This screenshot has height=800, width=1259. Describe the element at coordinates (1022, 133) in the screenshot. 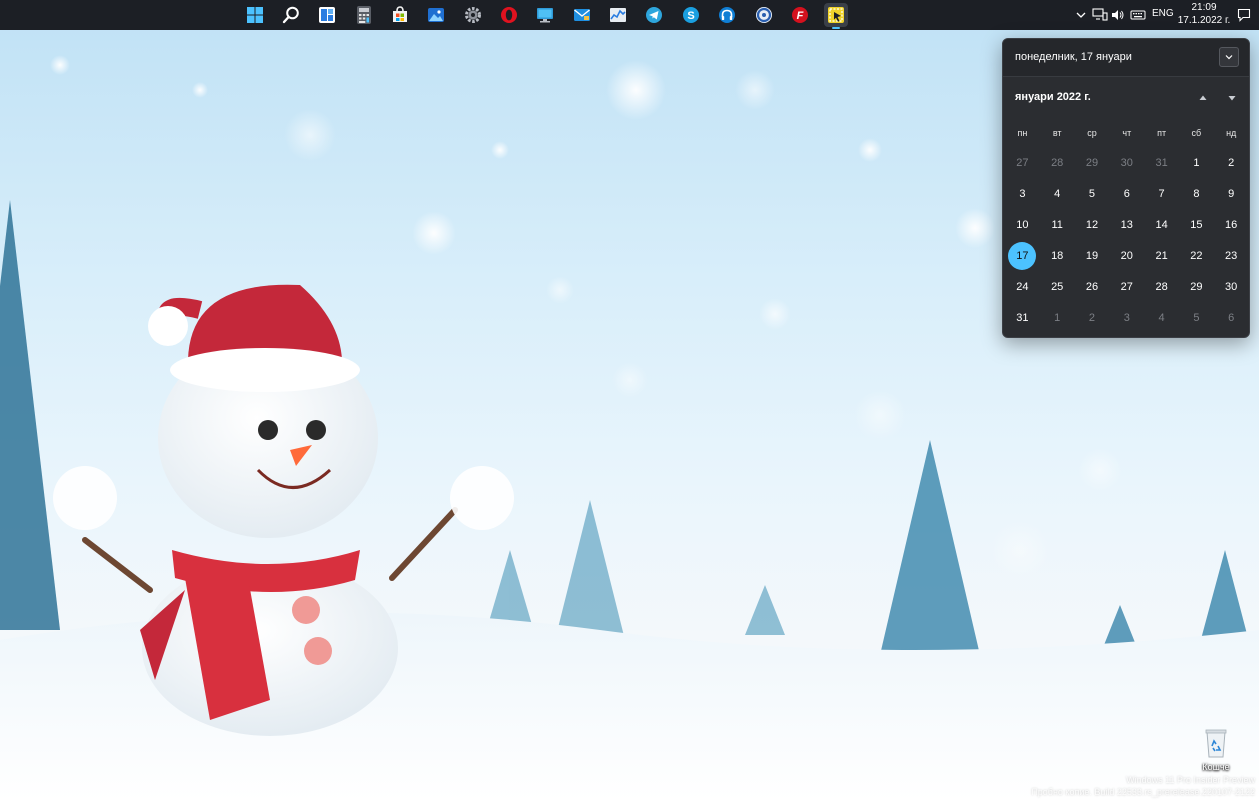

I see `weekday-label: пн` at that location.